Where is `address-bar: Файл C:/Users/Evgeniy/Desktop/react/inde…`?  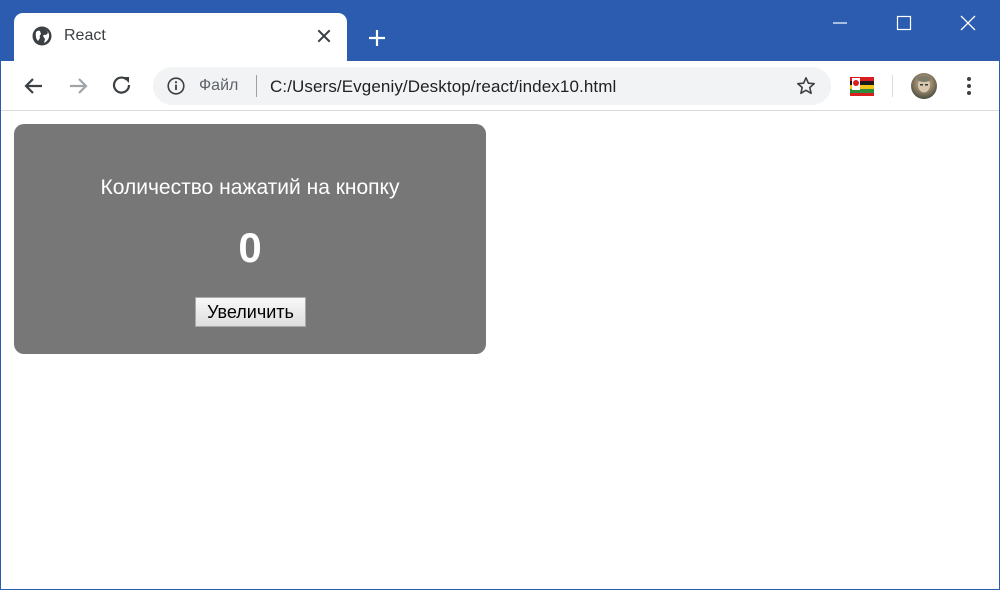
address-bar: Файл C:/Users/Evgeniy/Desktop/react/inde… is located at coordinates (492, 86).